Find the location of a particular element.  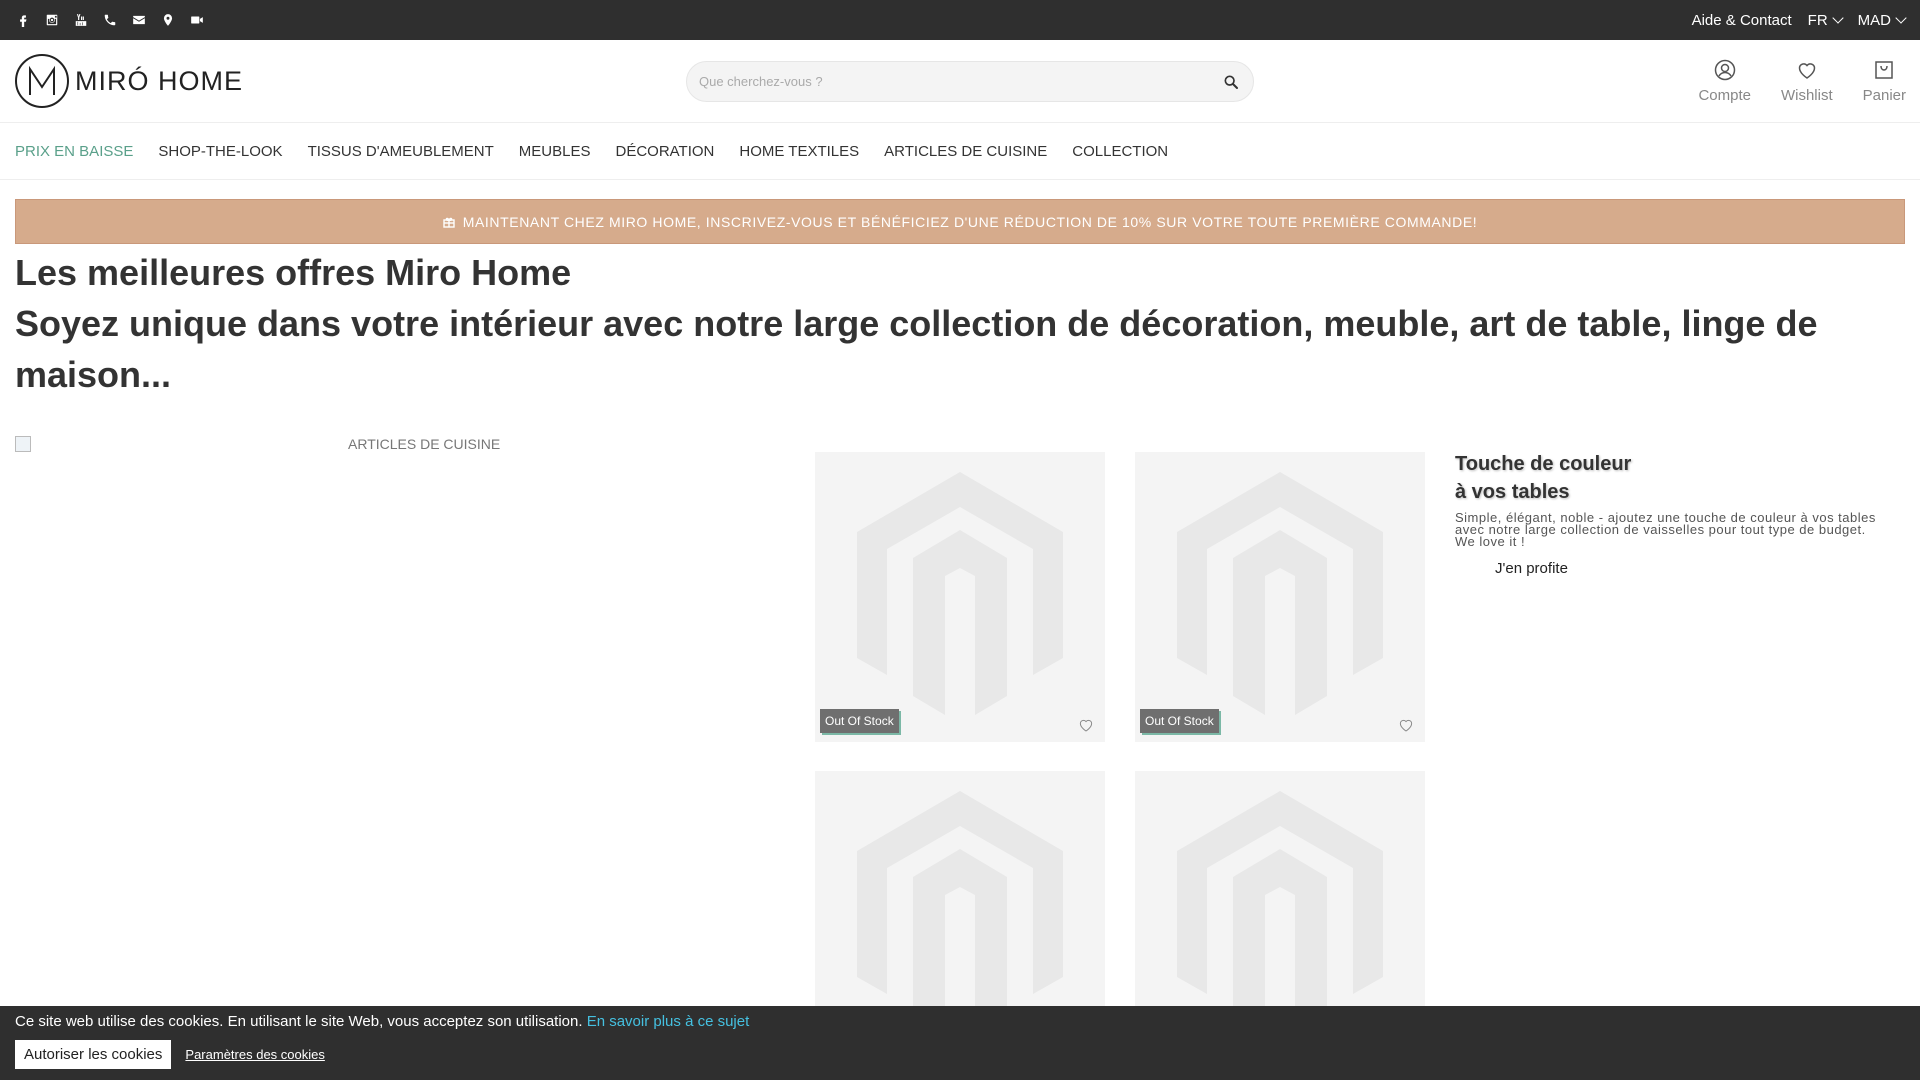

cookie-settings-link: Paramètres des cookies is located at coordinates (254, 1054).